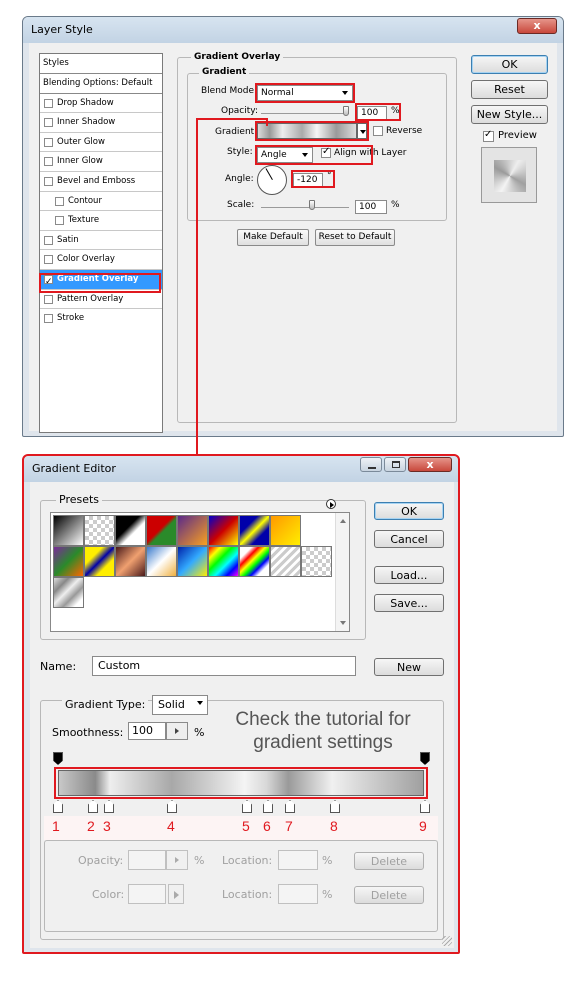 Image resolution: width=580 pixels, height=981 pixels. I want to click on scale-input: 100, so click(371, 207).